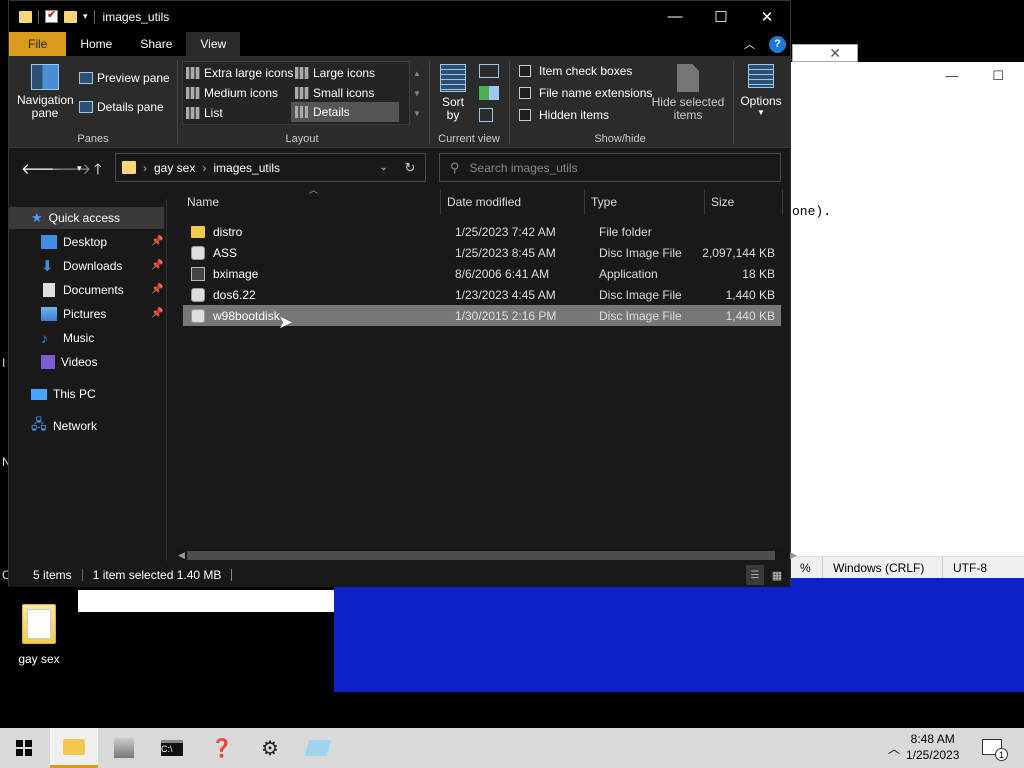 The height and width of the screenshot is (768, 1024). I want to click on horizontal-scrollbar: ◀ ▶, so click(486, 555).